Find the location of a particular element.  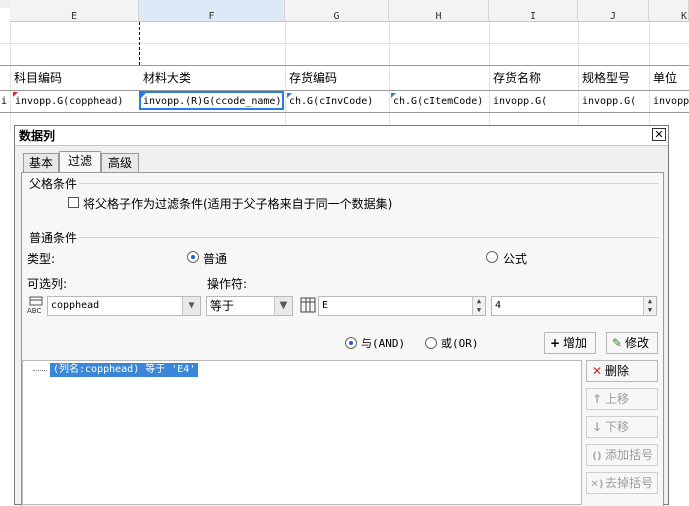

logic-or-label: 或(OR) is located at coordinates (460, 343).